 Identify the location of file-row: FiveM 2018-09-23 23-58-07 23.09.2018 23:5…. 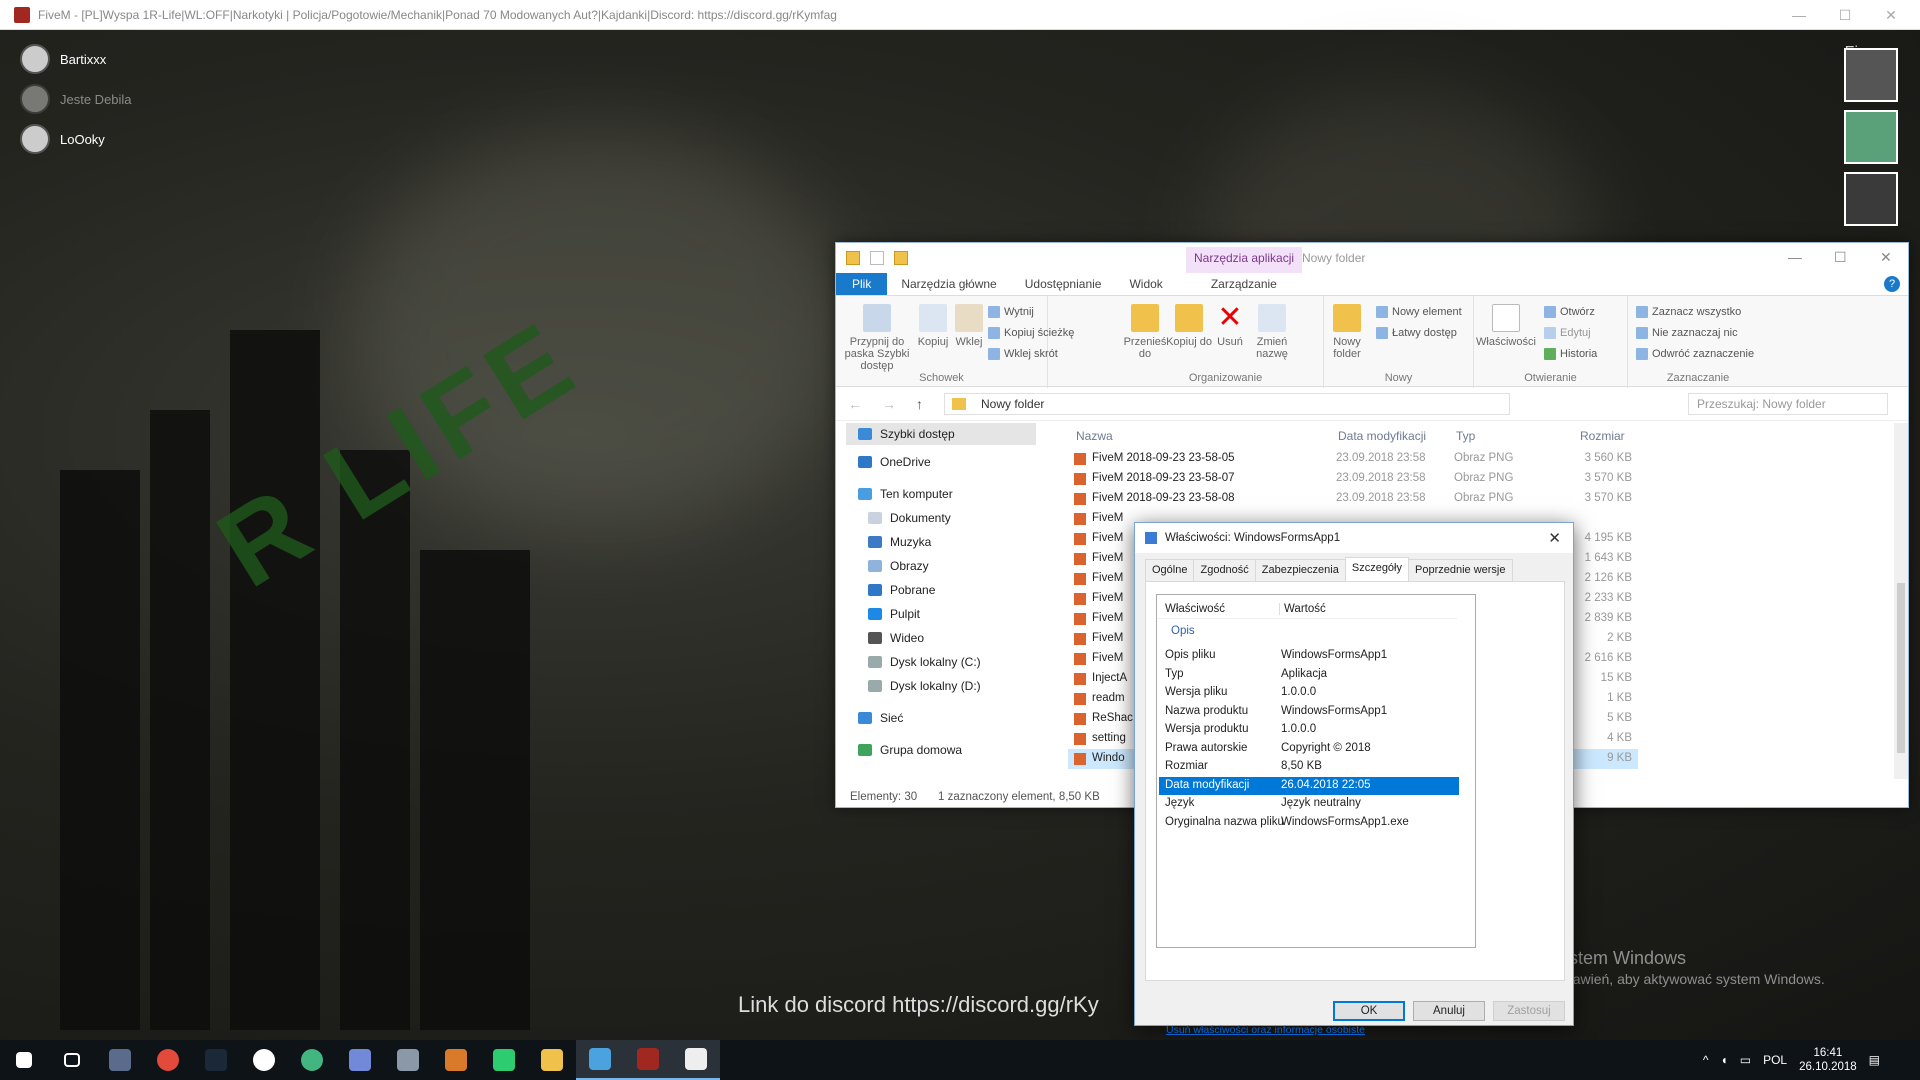
(1353, 479).